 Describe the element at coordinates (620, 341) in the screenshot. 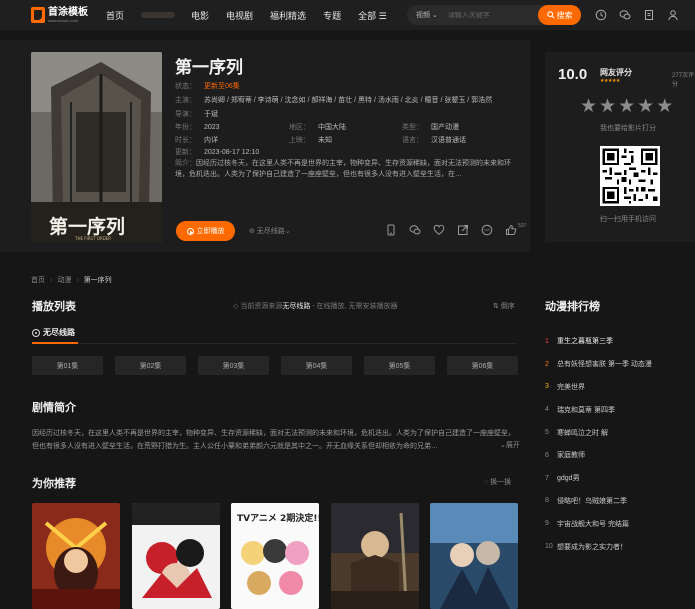

I see `ranking-item: 1 重生之暮瓶第三季` at that location.